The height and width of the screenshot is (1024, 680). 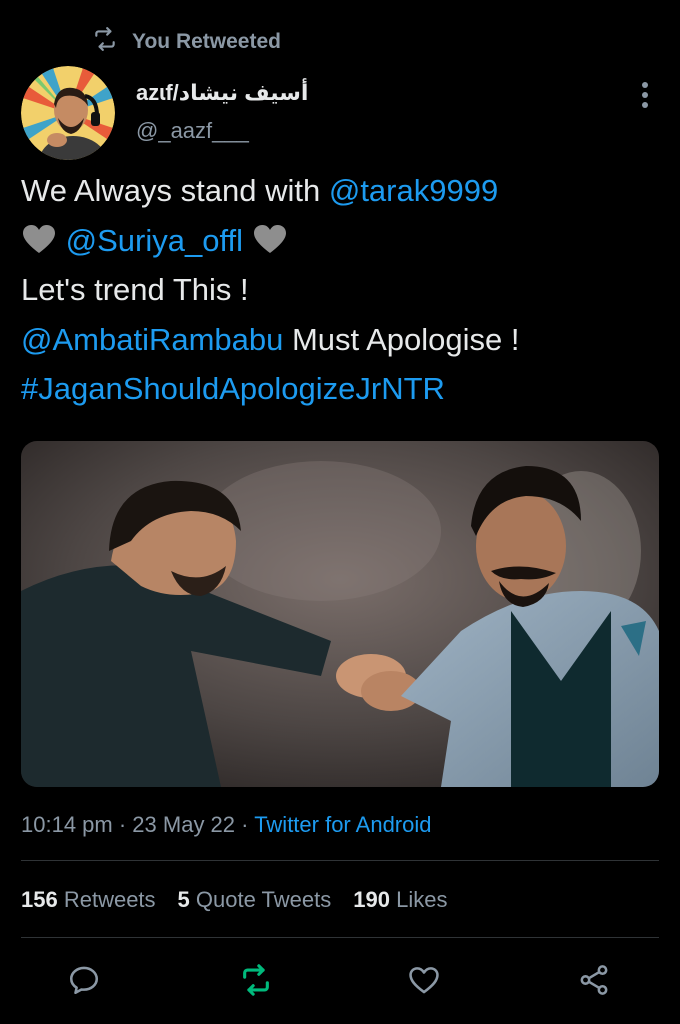 I want to click on share-icon, so click(x=594, y=980).